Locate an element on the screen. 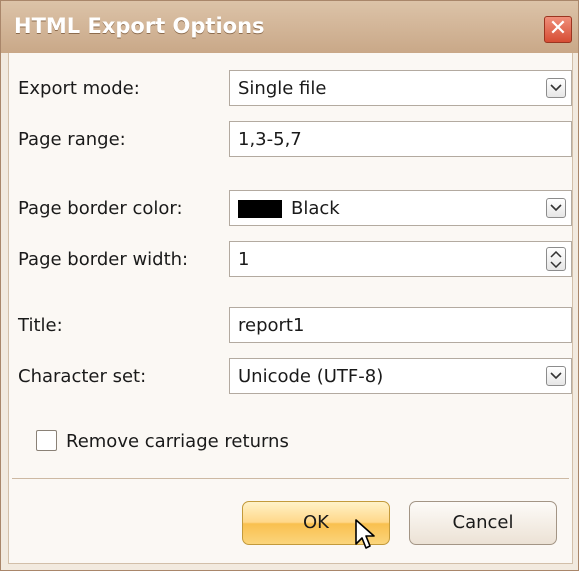 The height and width of the screenshot is (571, 579). title-bar: HTML Export Options ✕ is located at coordinates (289, 27).